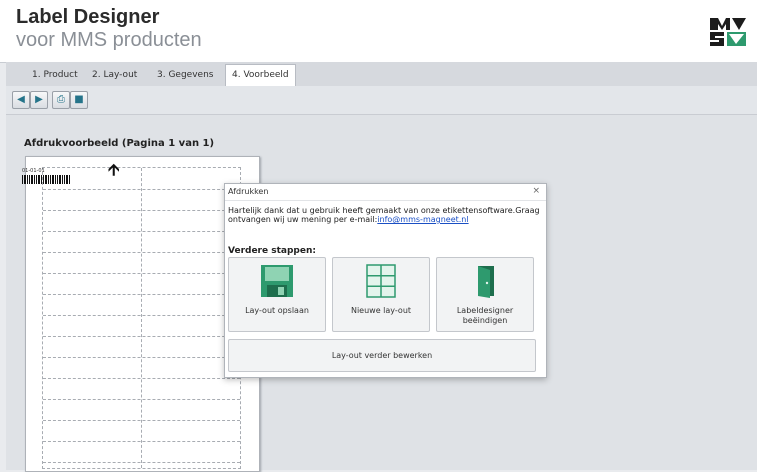  What do you see at coordinates (381, 281) in the screenshot?
I see `grid-layout-icon` at bounding box center [381, 281].